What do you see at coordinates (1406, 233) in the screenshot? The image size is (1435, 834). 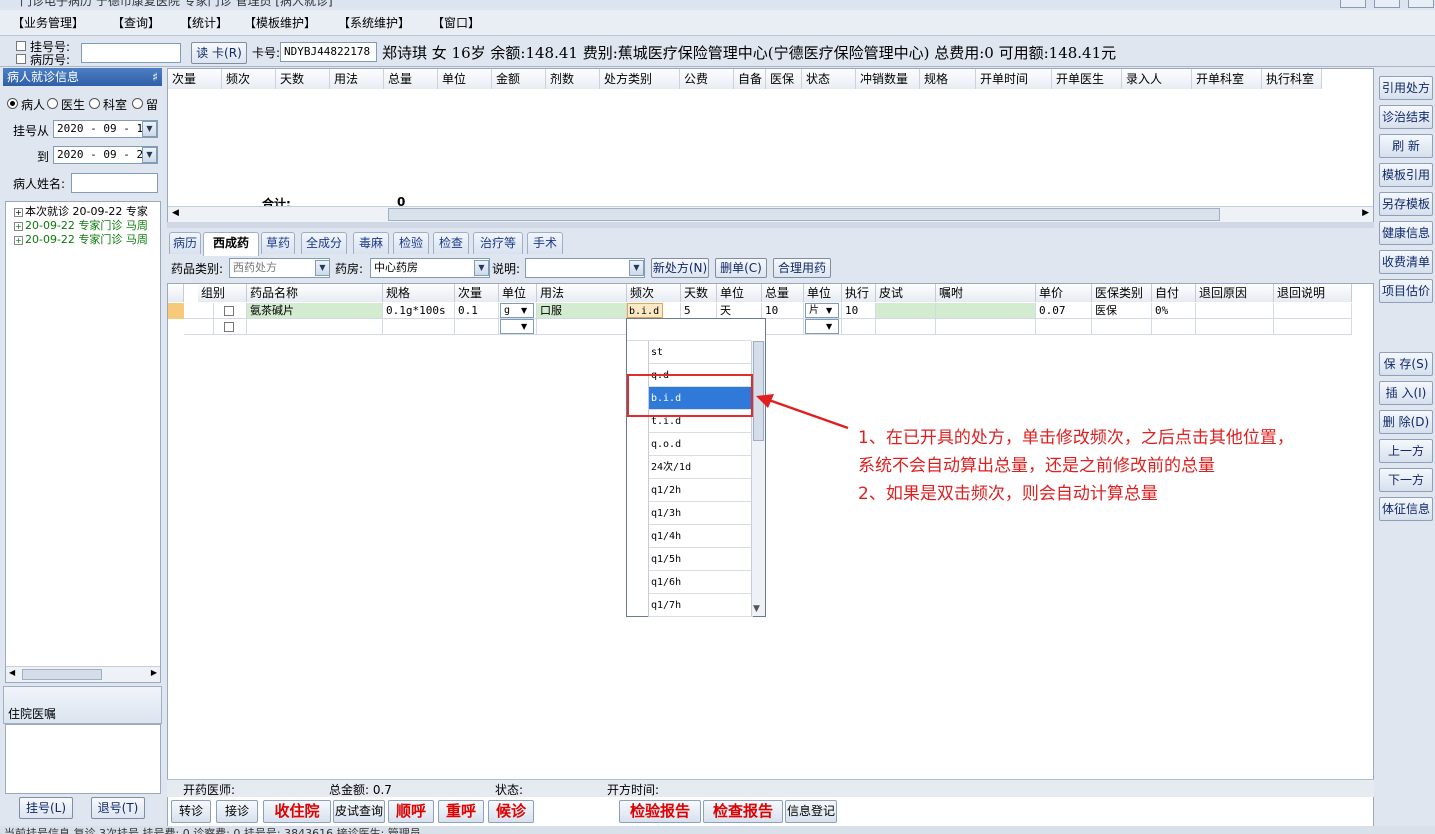 I see `right-button: 健康信息` at bounding box center [1406, 233].